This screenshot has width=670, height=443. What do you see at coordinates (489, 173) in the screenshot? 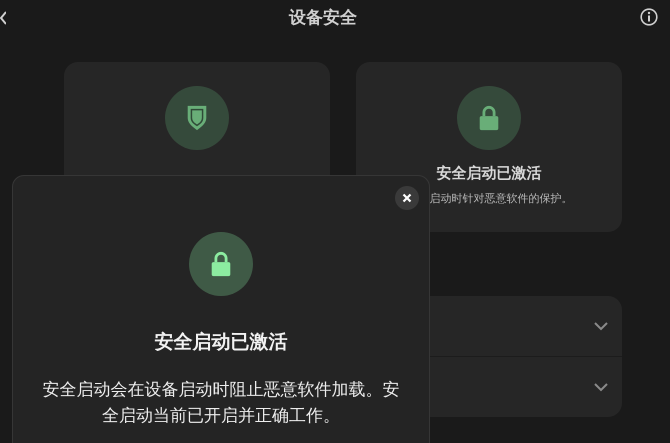
I see `card-title: 安全启动已激活` at bounding box center [489, 173].